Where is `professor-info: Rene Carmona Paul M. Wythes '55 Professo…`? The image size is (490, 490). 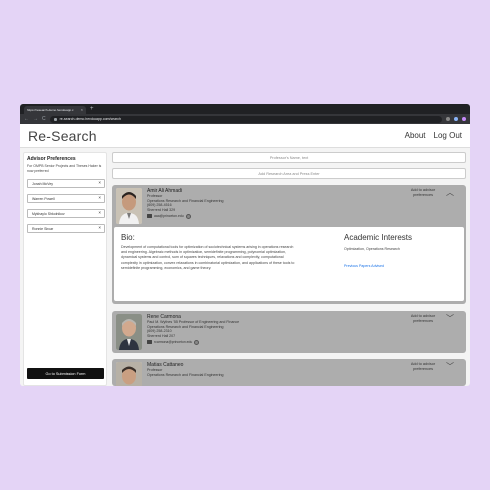
professor-info: Rene Carmona Paul M. Wythes '55 Professo… is located at coordinates (193, 332).